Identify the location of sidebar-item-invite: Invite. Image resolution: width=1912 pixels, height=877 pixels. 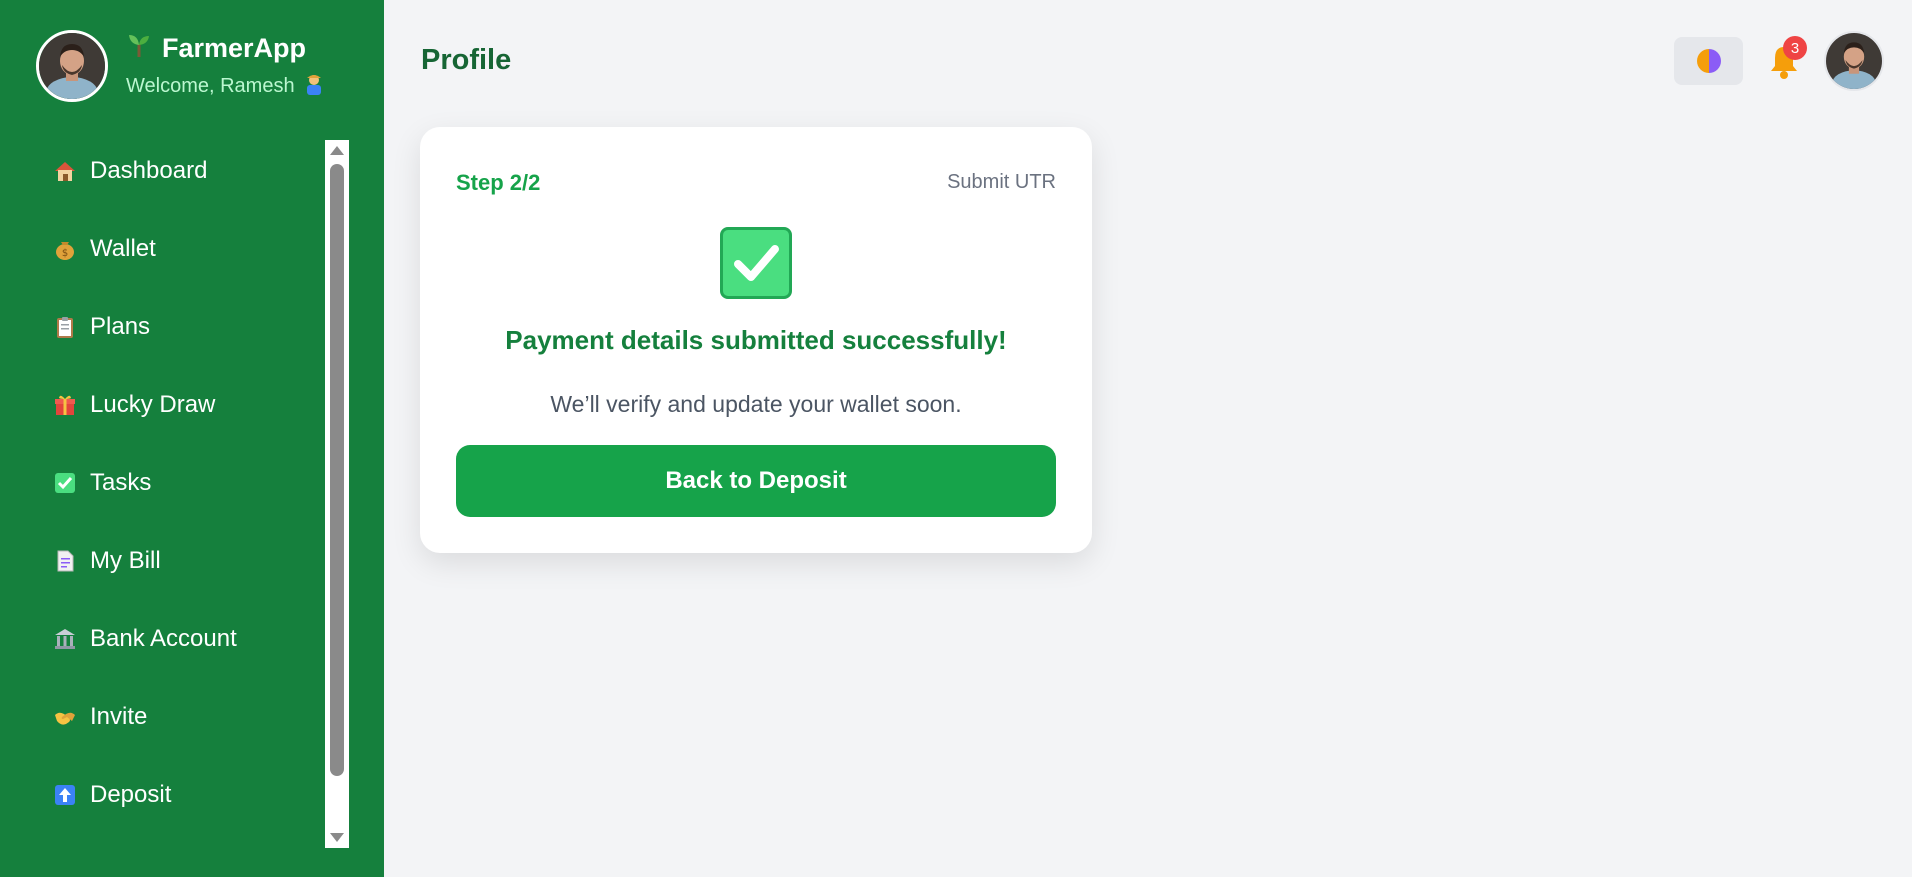
(99, 717).